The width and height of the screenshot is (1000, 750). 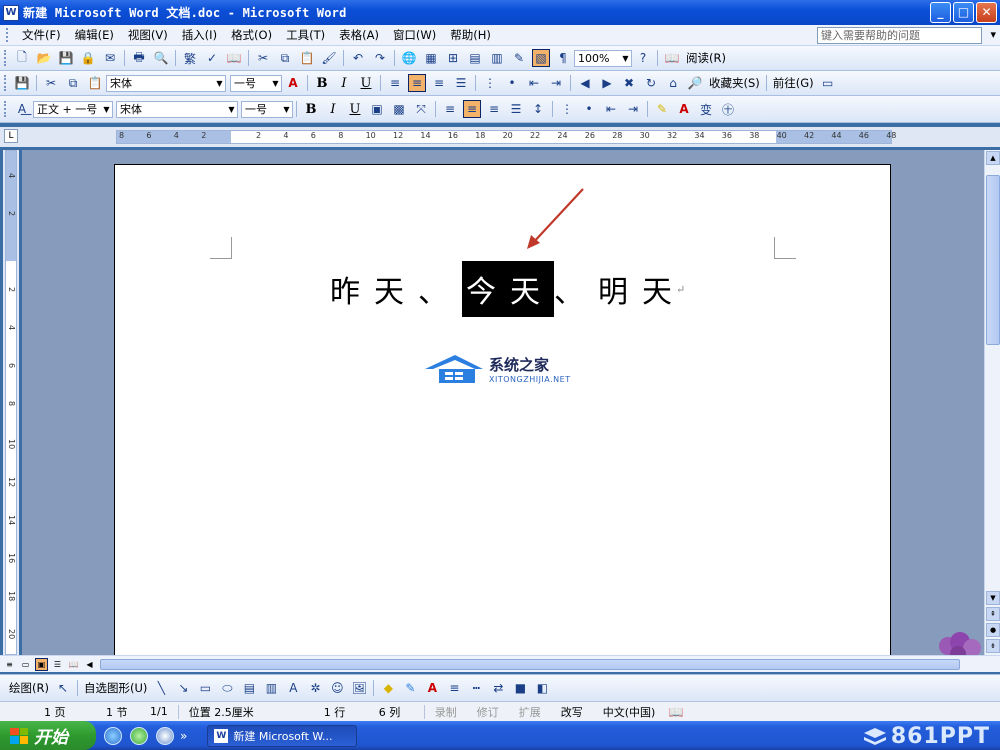 What do you see at coordinates (139, 735) in the screenshot?
I see `quicklaunch-app-icon` at bounding box center [139, 735].